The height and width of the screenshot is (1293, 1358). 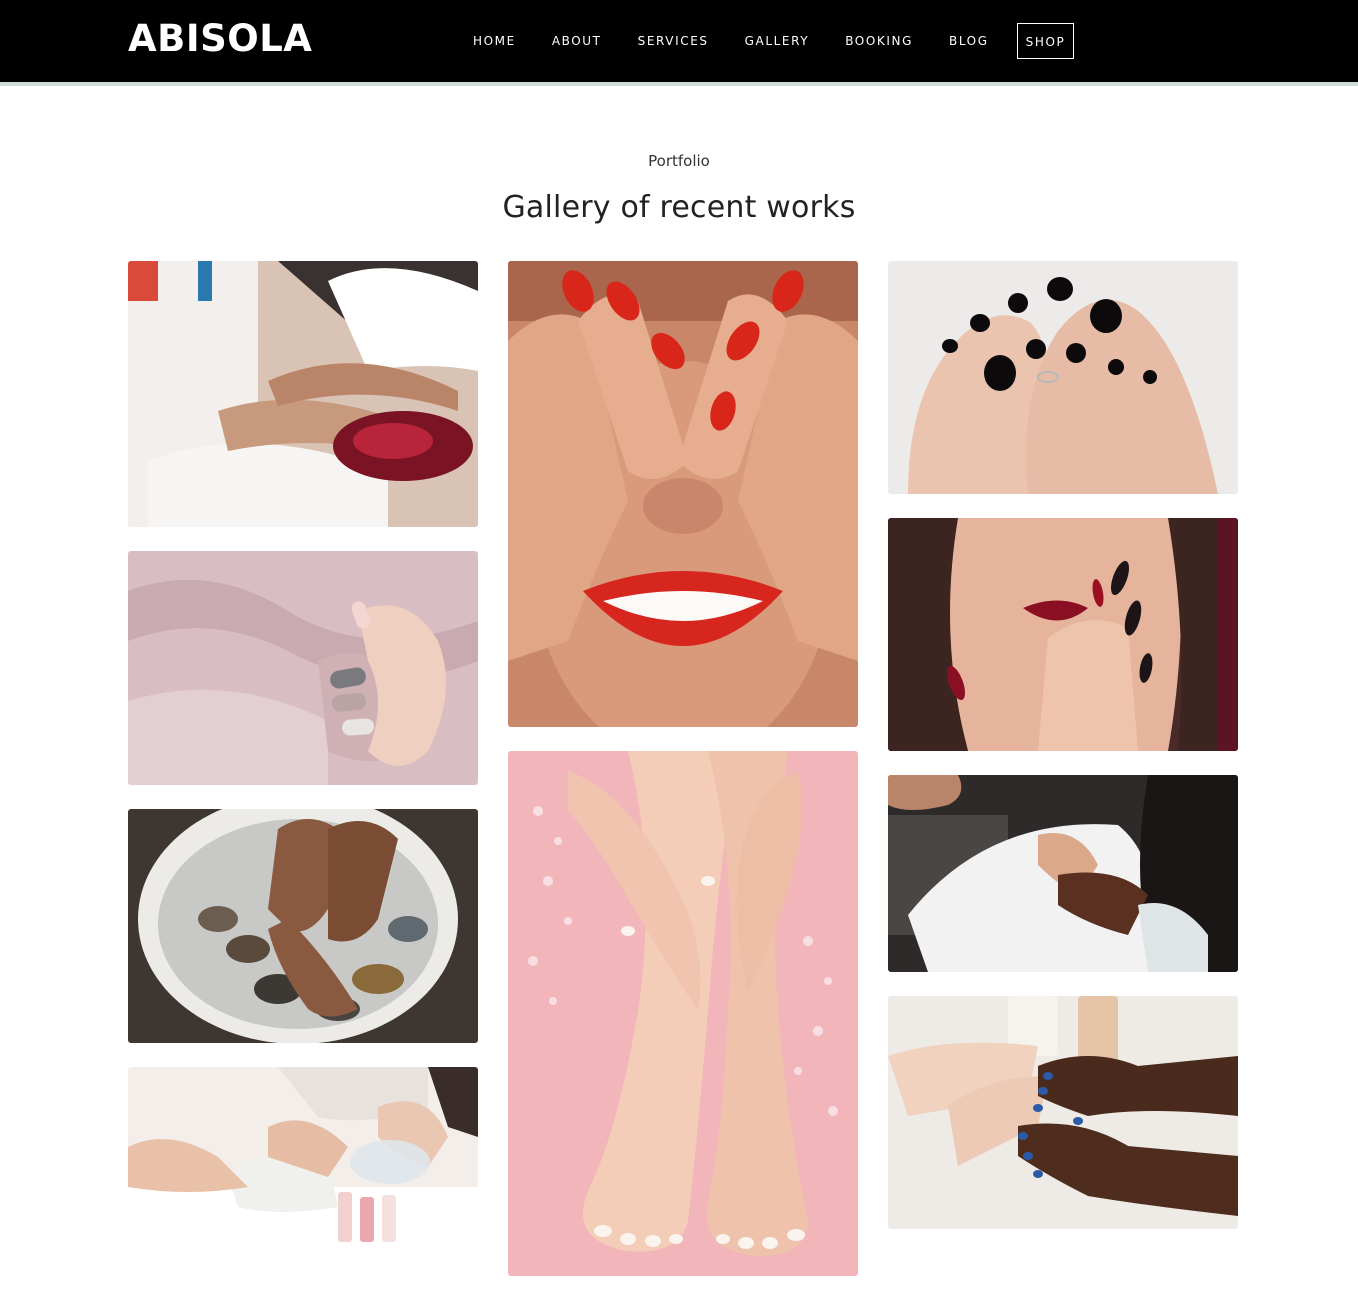 I want to click on nail-technician-at-work-image, so click(x=1063, y=873).